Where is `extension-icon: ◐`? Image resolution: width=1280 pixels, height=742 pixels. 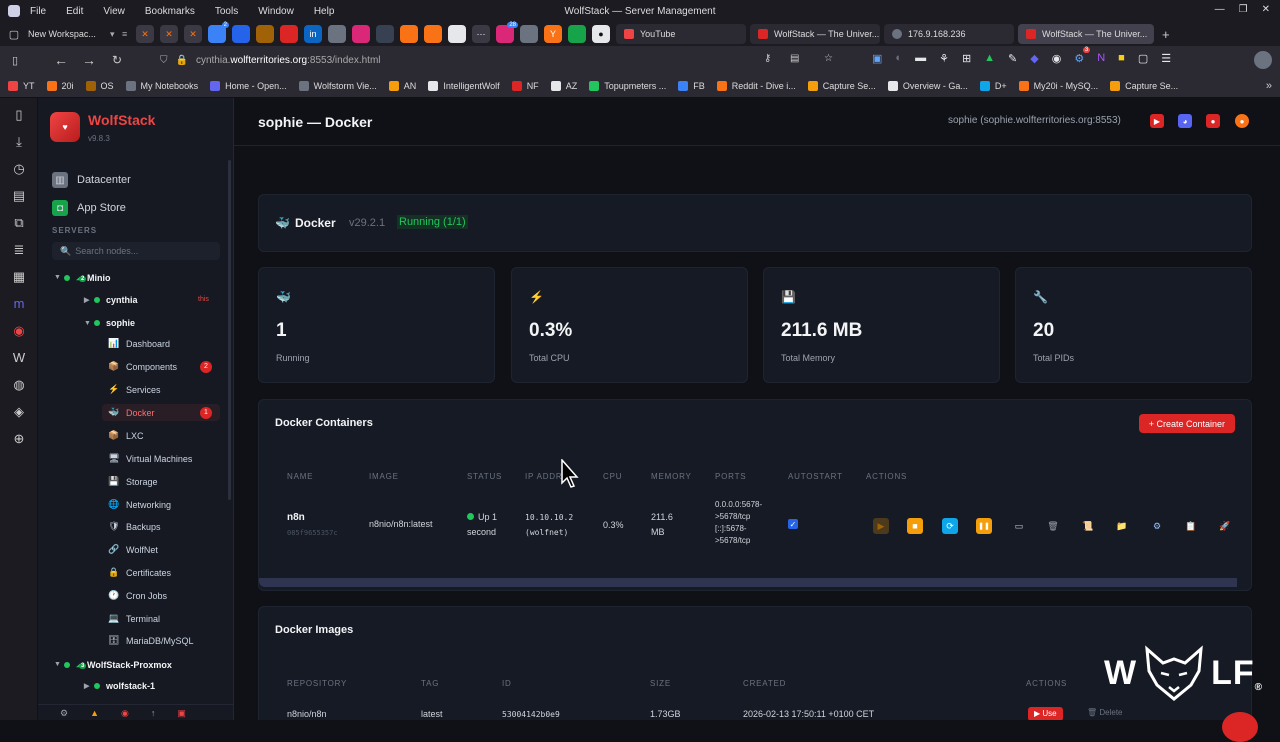
extension-icon: ◐ is located at coordinates (898, 58).